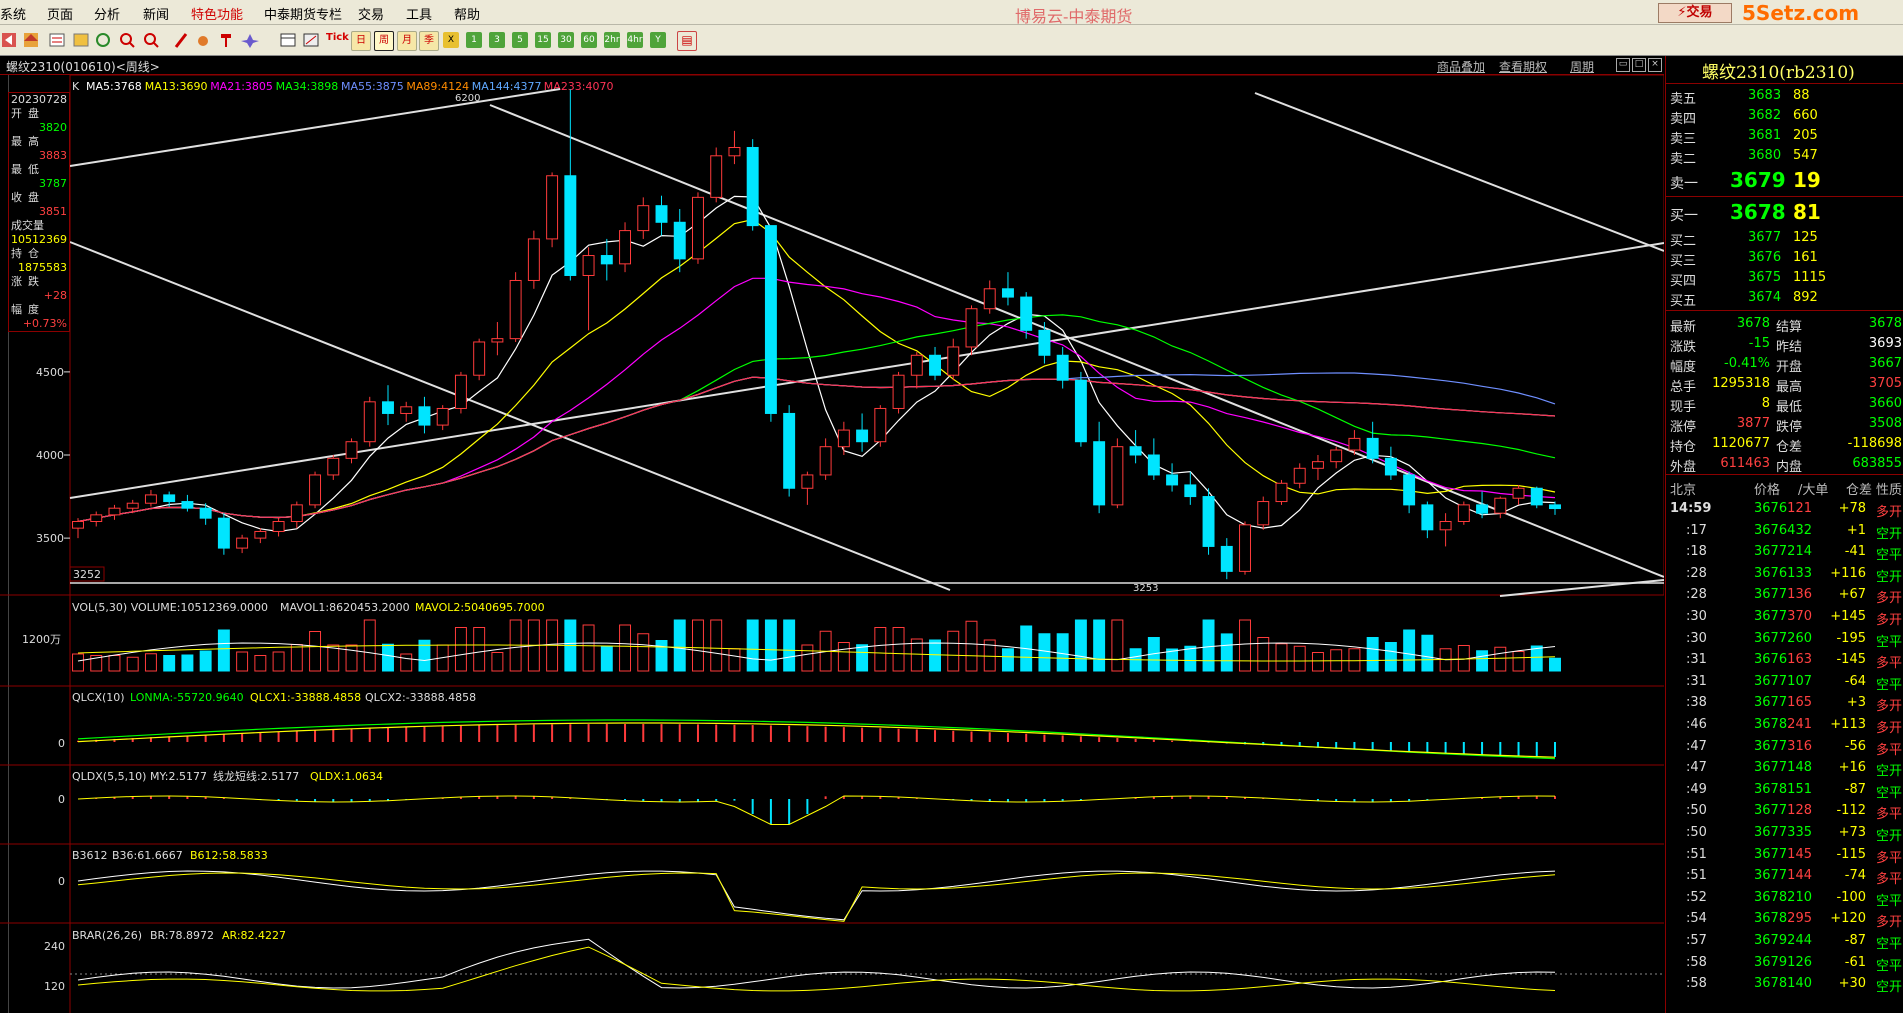 The width and height of the screenshot is (1903, 1013). I want to click on tick-row: :17 3676 432 +1 空开, so click(1784, 531).